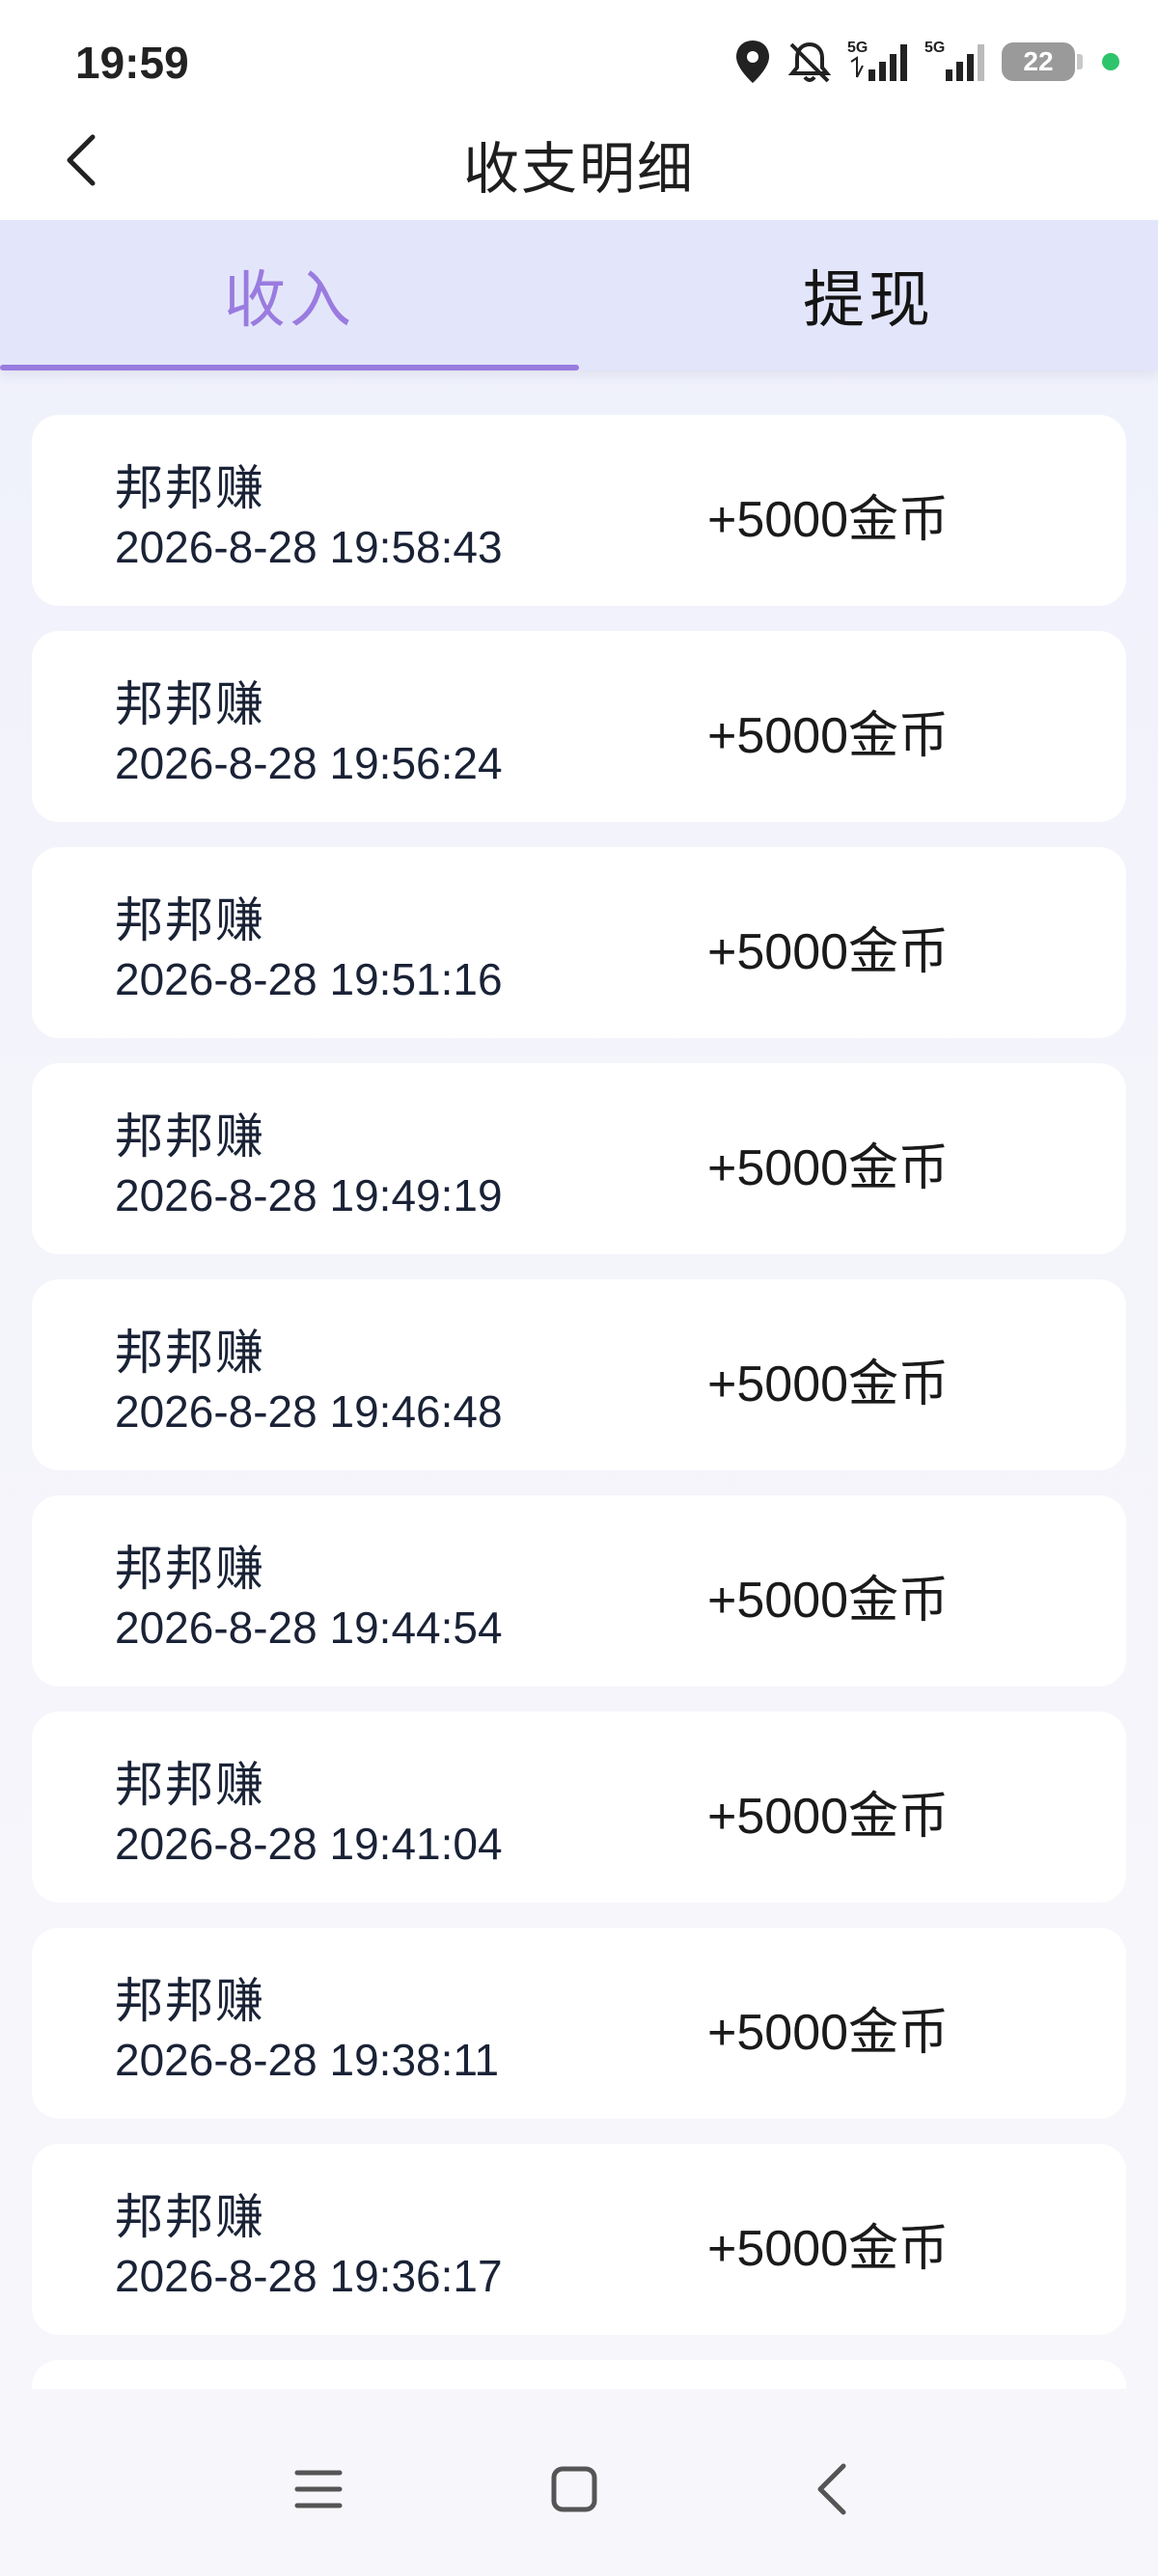 The image size is (1158, 2576). I want to click on record-time: 2026-8-28 19:49:19, so click(309, 1195).